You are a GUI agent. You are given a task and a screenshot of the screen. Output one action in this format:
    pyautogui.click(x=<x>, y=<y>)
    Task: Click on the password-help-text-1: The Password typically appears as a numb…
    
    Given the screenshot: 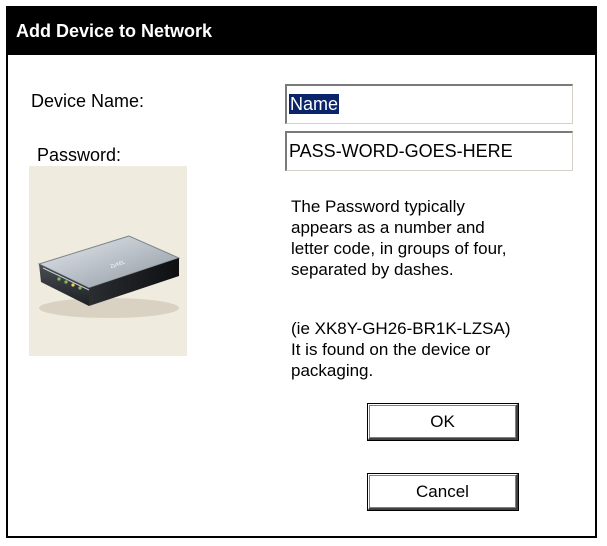 What is the action you would take?
    pyautogui.click(x=431, y=238)
    